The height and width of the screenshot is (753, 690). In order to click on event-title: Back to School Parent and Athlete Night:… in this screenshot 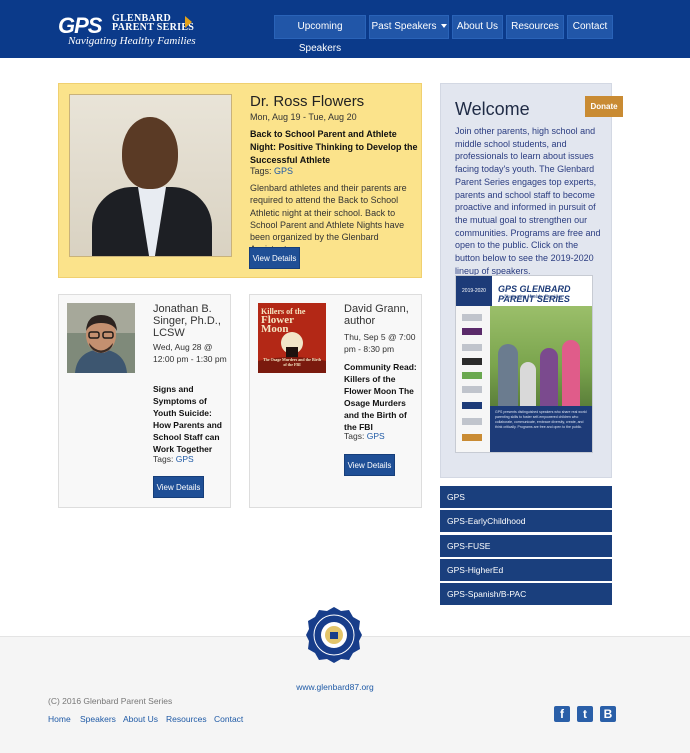, I will do `click(334, 147)`.